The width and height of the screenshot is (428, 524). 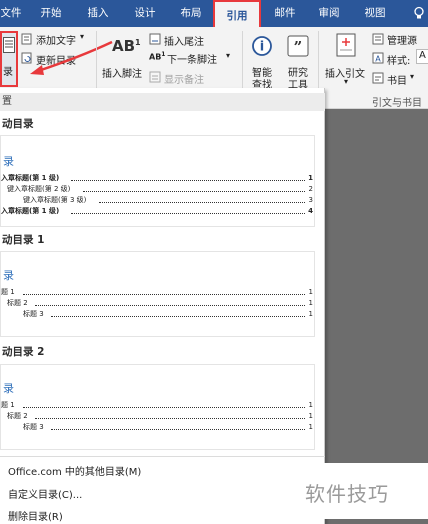 What do you see at coordinates (184, 40) in the screenshot?
I see `insert-endnote-button: 插入尾注` at bounding box center [184, 40].